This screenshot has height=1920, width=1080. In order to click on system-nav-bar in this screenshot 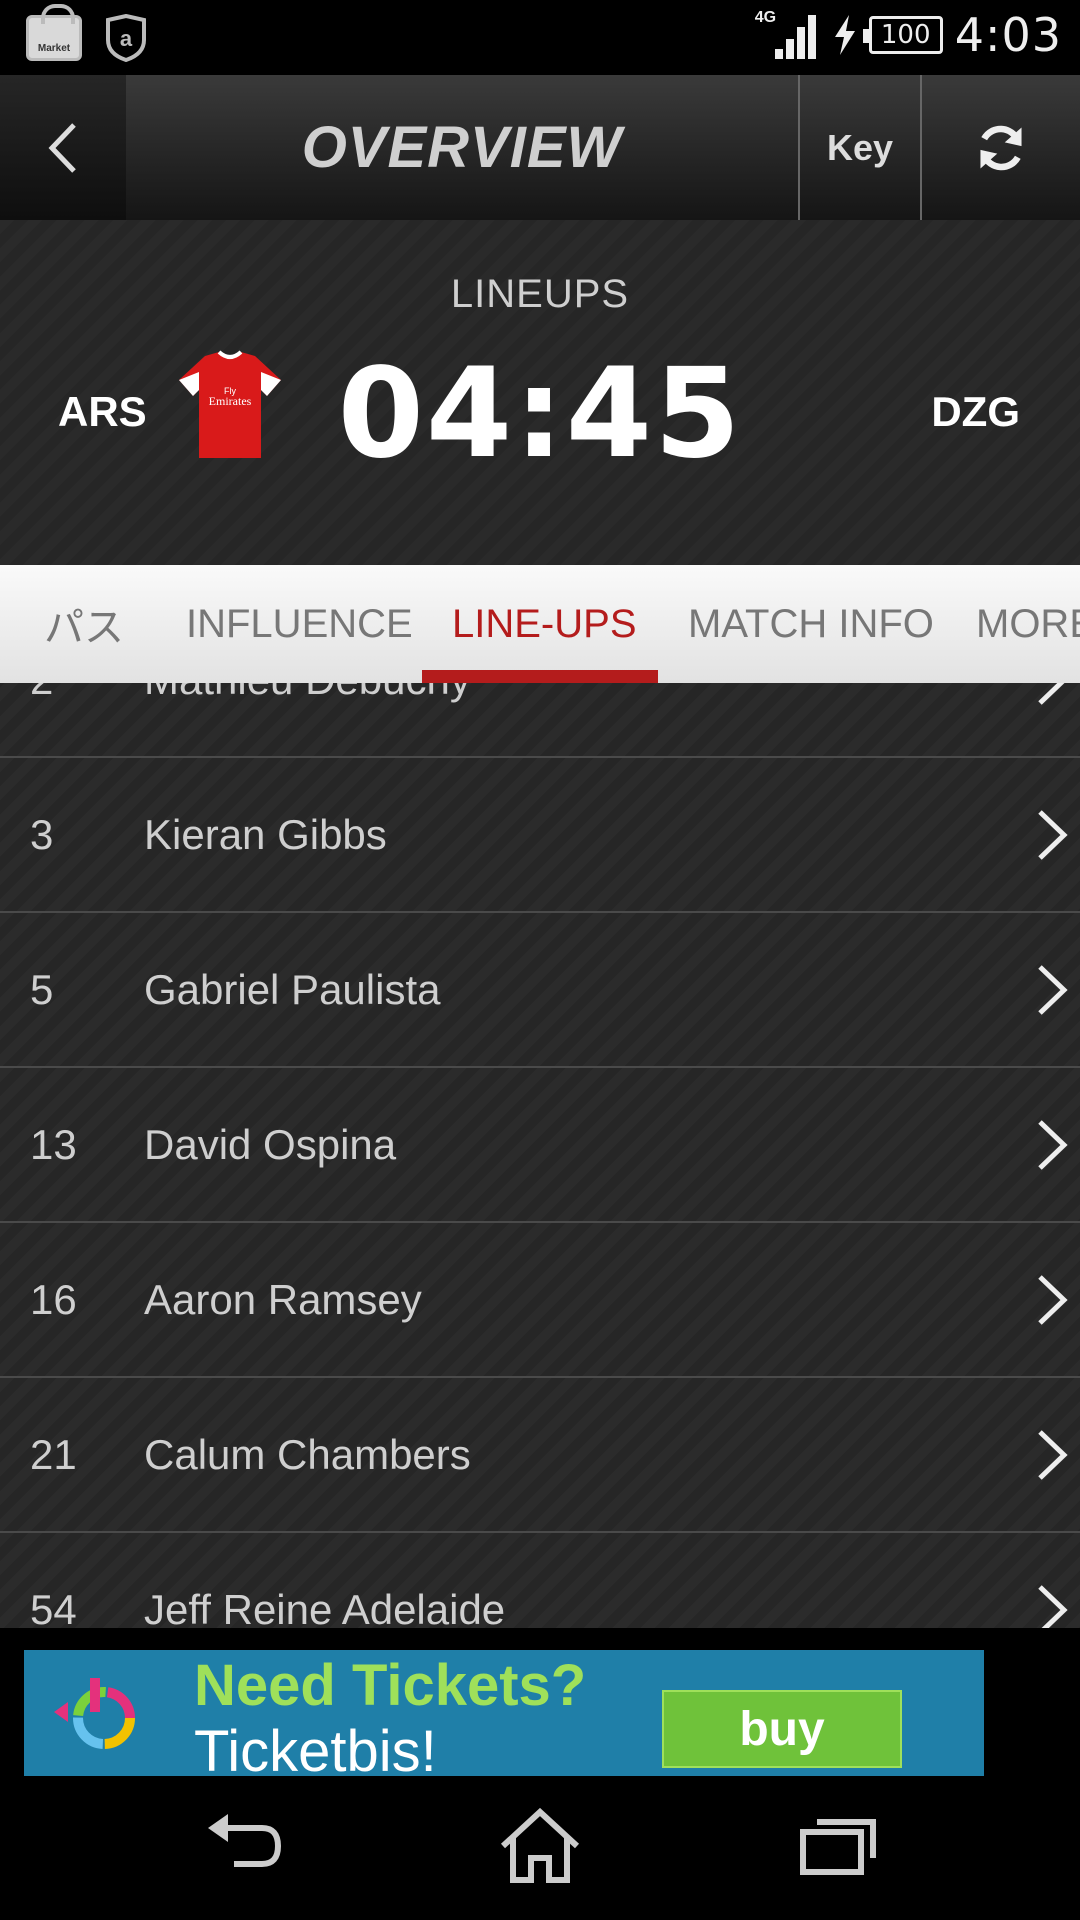, I will do `click(540, 1848)`.